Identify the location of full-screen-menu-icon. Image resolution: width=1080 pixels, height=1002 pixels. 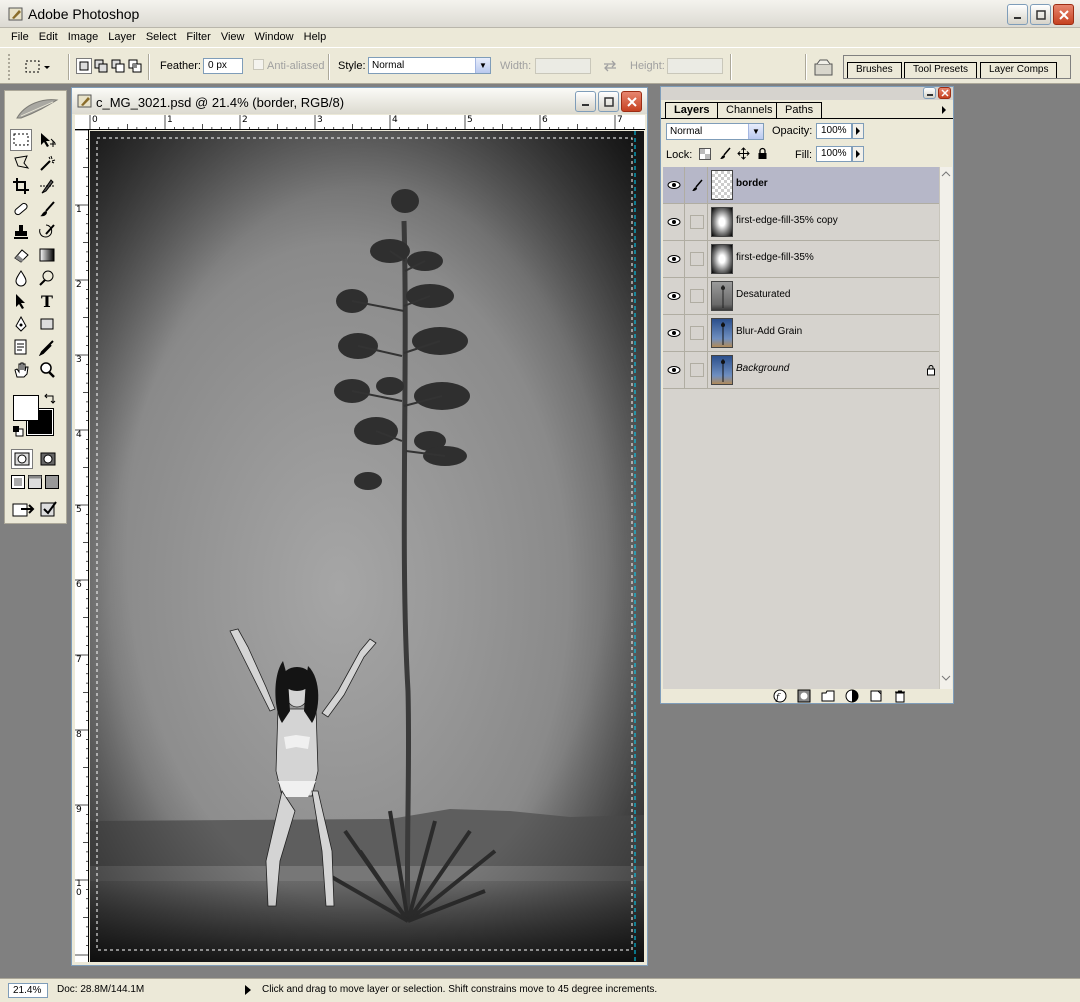
(35, 482).